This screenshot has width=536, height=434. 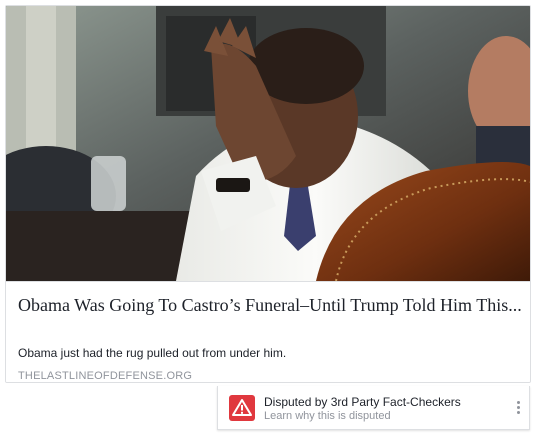 I want to click on vertical-ellipsis-icon, so click(x=518, y=408).